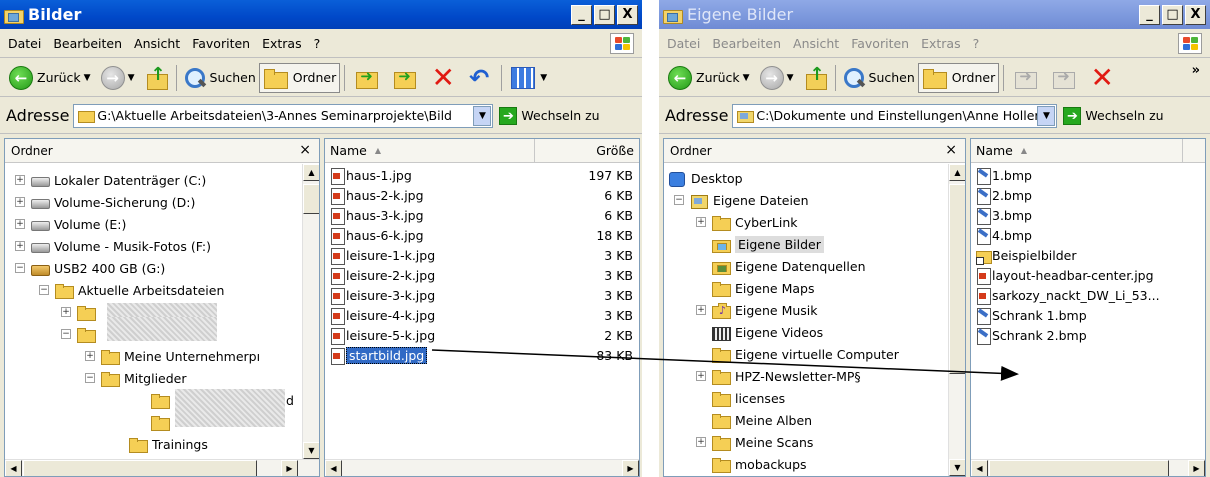 This screenshot has height=477, width=1210. What do you see at coordinates (110, 180) in the screenshot?
I see `tree-item-c-drive: + Lokaler Datenträger (C:)` at bounding box center [110, 180].